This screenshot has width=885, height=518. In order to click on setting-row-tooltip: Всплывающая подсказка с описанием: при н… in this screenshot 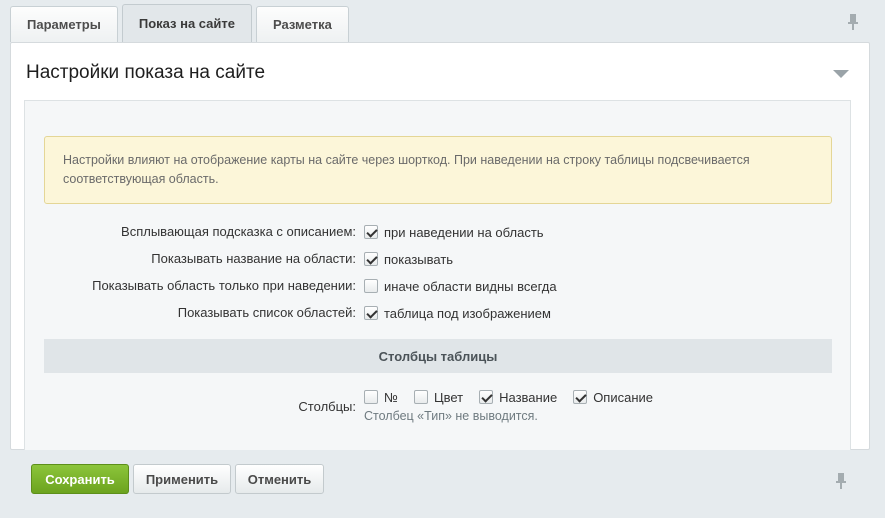, I will do `click(438, 232)`.